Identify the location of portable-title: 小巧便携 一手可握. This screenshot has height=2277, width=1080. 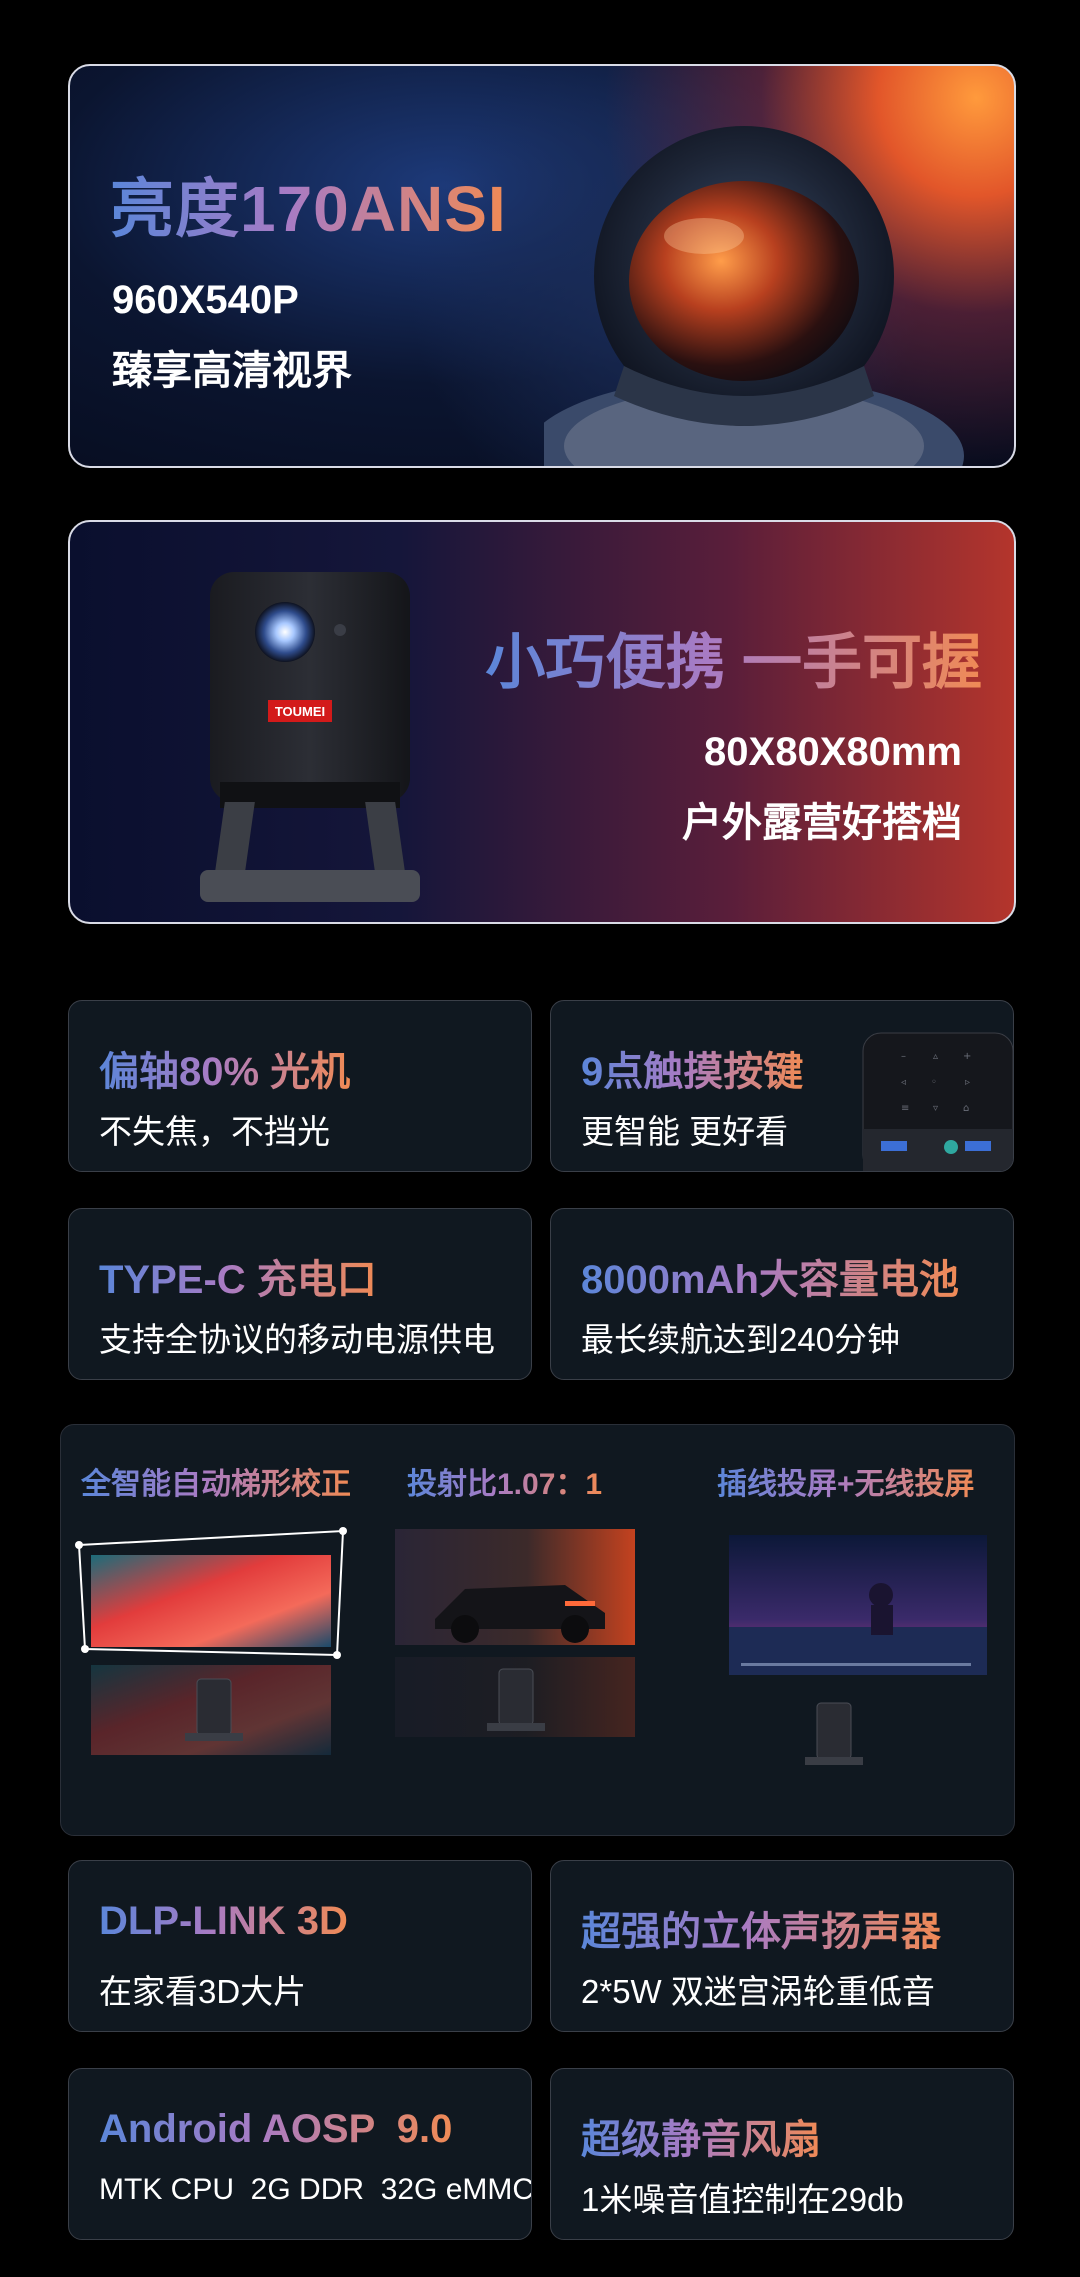
(733, 657).